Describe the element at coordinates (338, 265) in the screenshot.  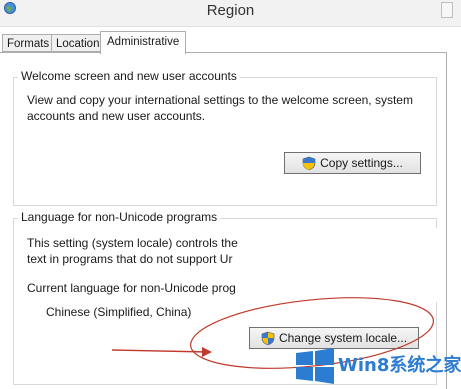
I see `cropped-area` at that location.